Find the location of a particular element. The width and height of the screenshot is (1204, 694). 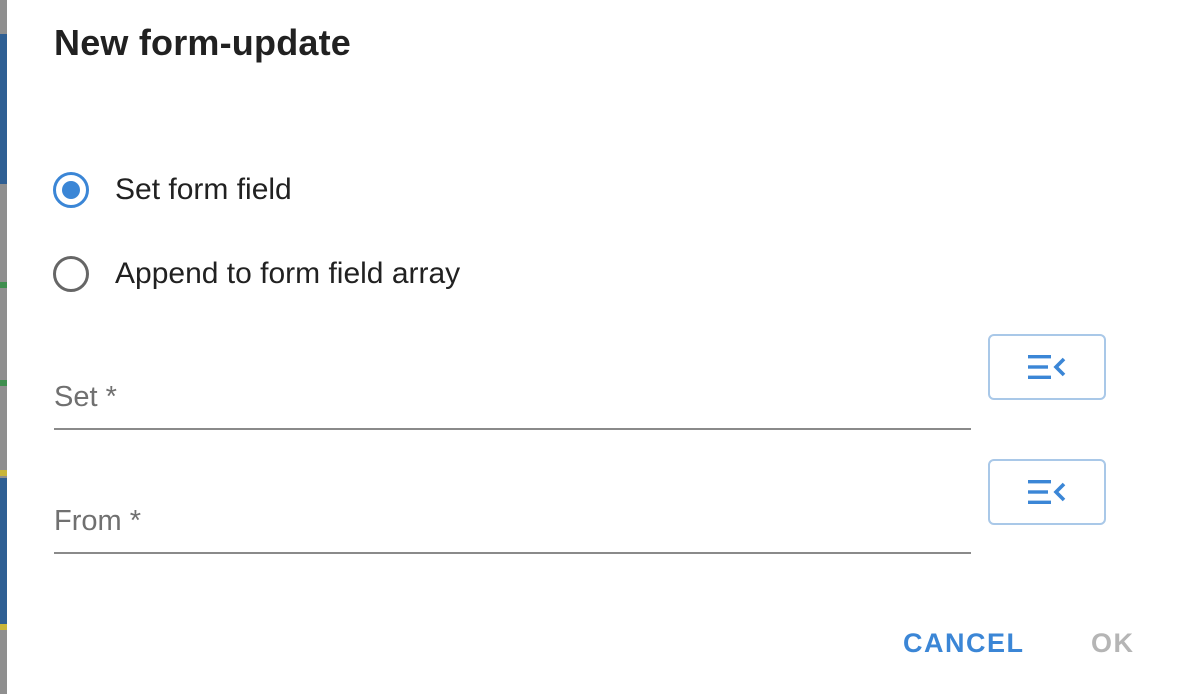

set-picker-button is located at coordinates (1047, 367).